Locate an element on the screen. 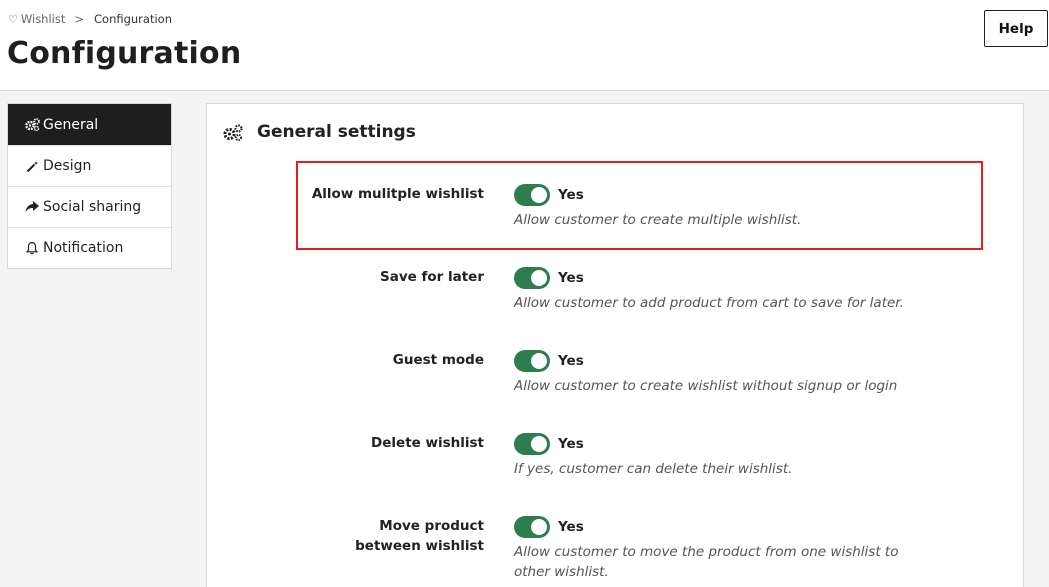  sidebar-item-design: Design is located at coordinates (89, 165).